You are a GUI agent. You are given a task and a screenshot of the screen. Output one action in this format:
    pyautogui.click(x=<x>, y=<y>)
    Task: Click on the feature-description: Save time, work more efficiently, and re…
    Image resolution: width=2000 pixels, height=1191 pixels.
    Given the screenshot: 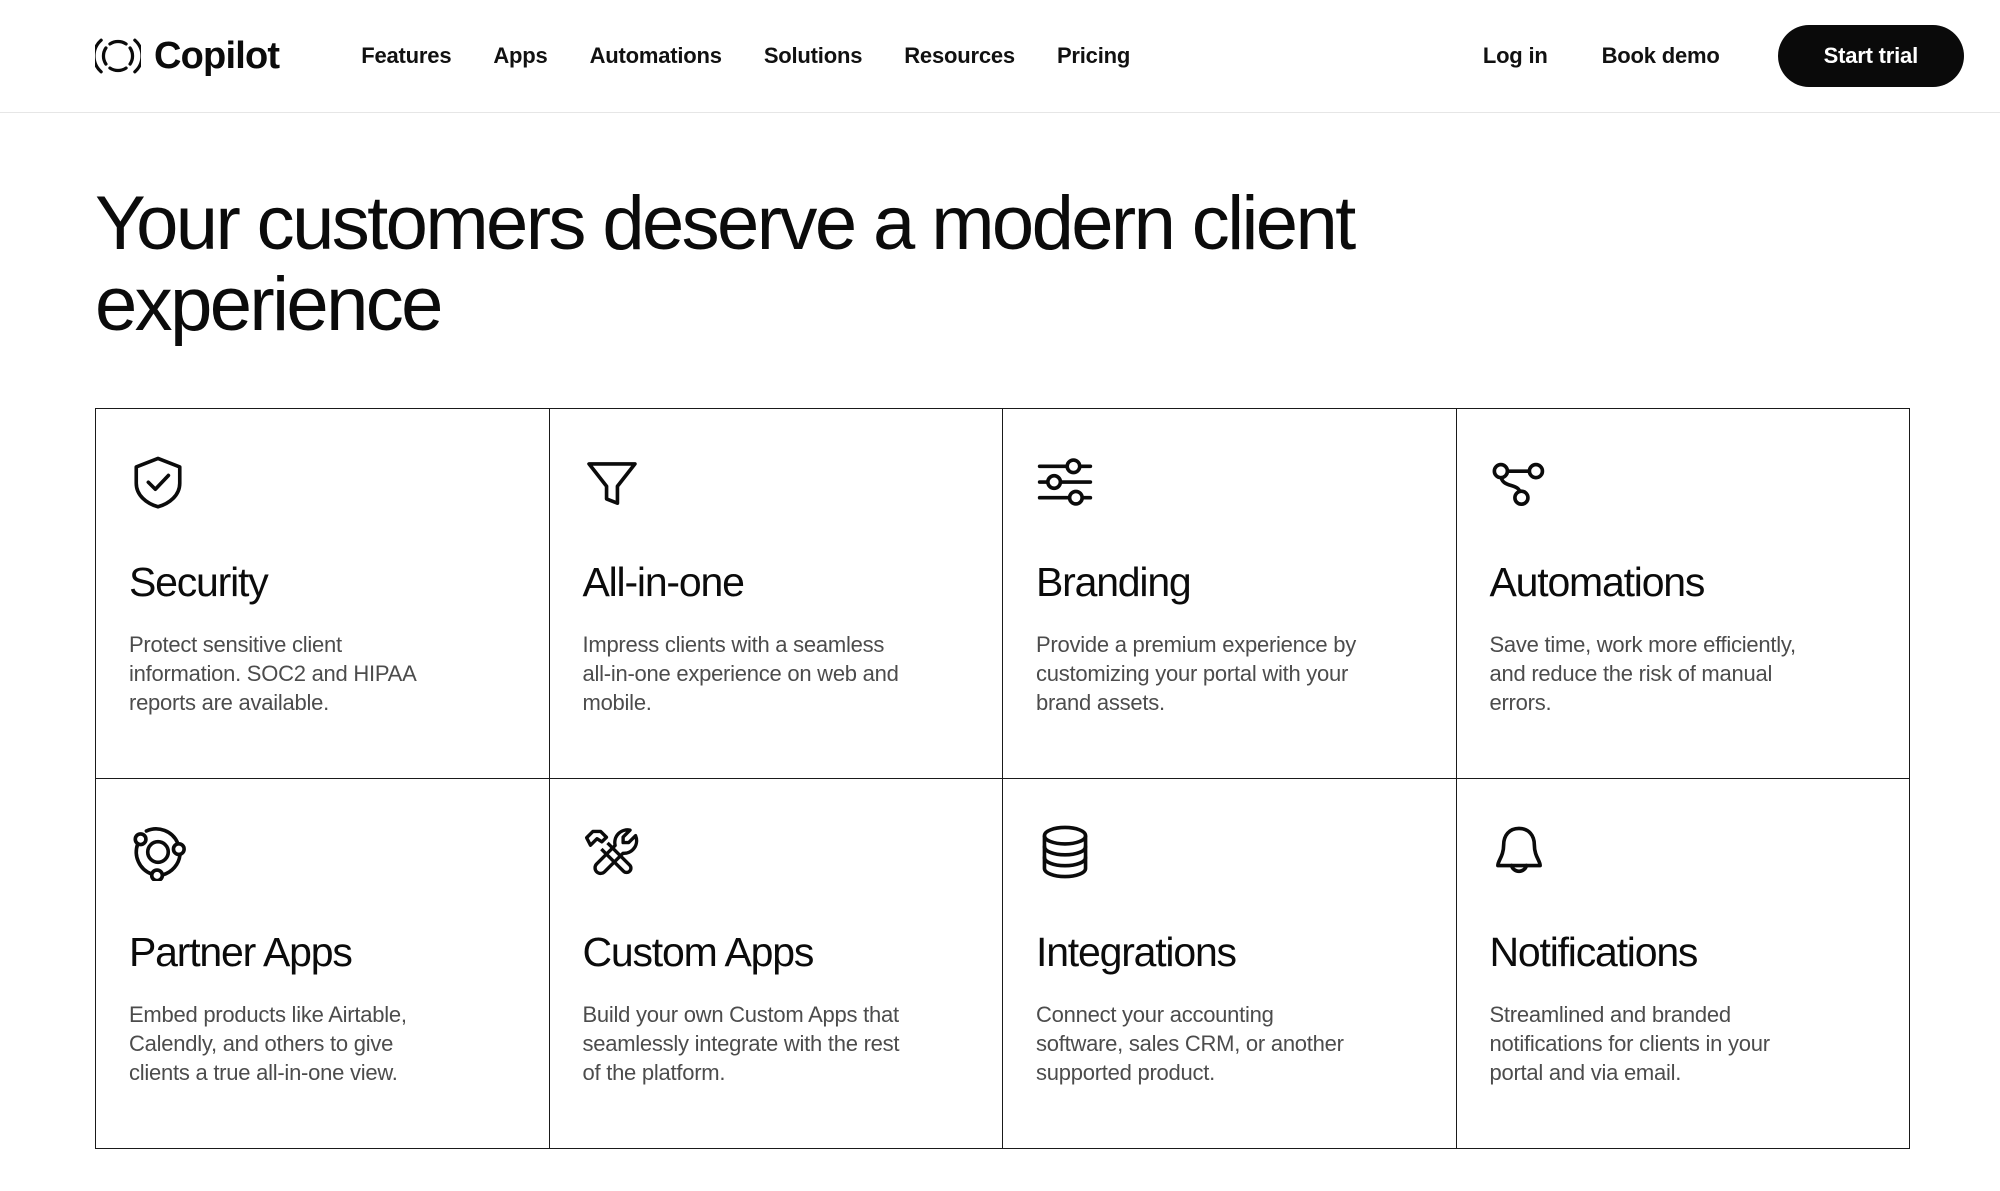 What is the action you would take?
    pyautogui.click(x=1643, y=673)
    